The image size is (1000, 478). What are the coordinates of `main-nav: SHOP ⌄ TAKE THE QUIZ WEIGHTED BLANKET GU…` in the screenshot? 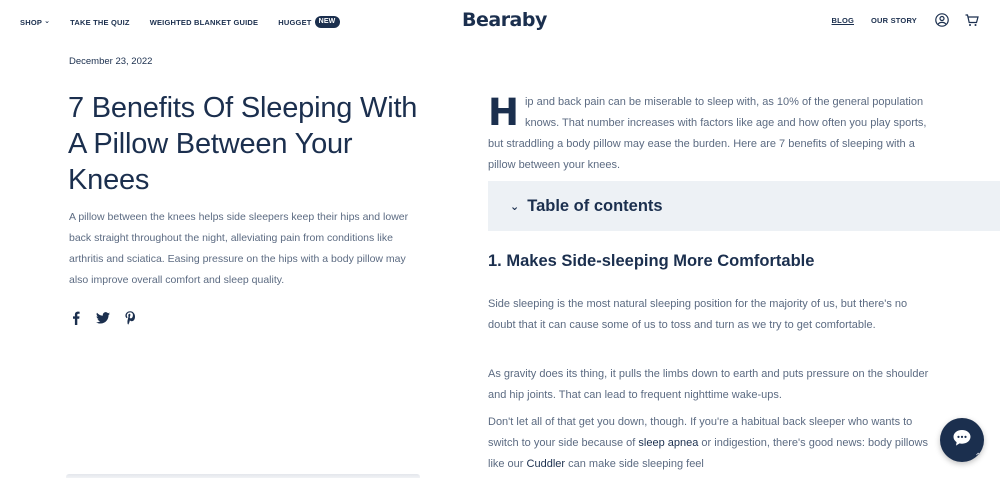 It's located at (190, 22).